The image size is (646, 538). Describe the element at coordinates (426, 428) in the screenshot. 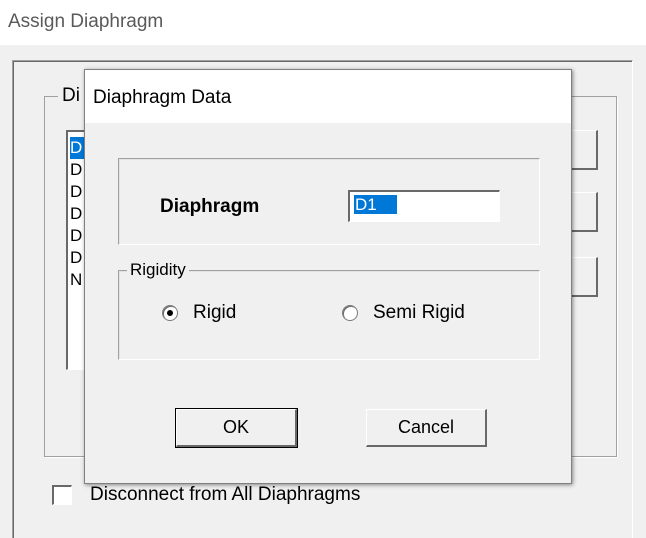

I see `cancel-button: Cancel` at that location.